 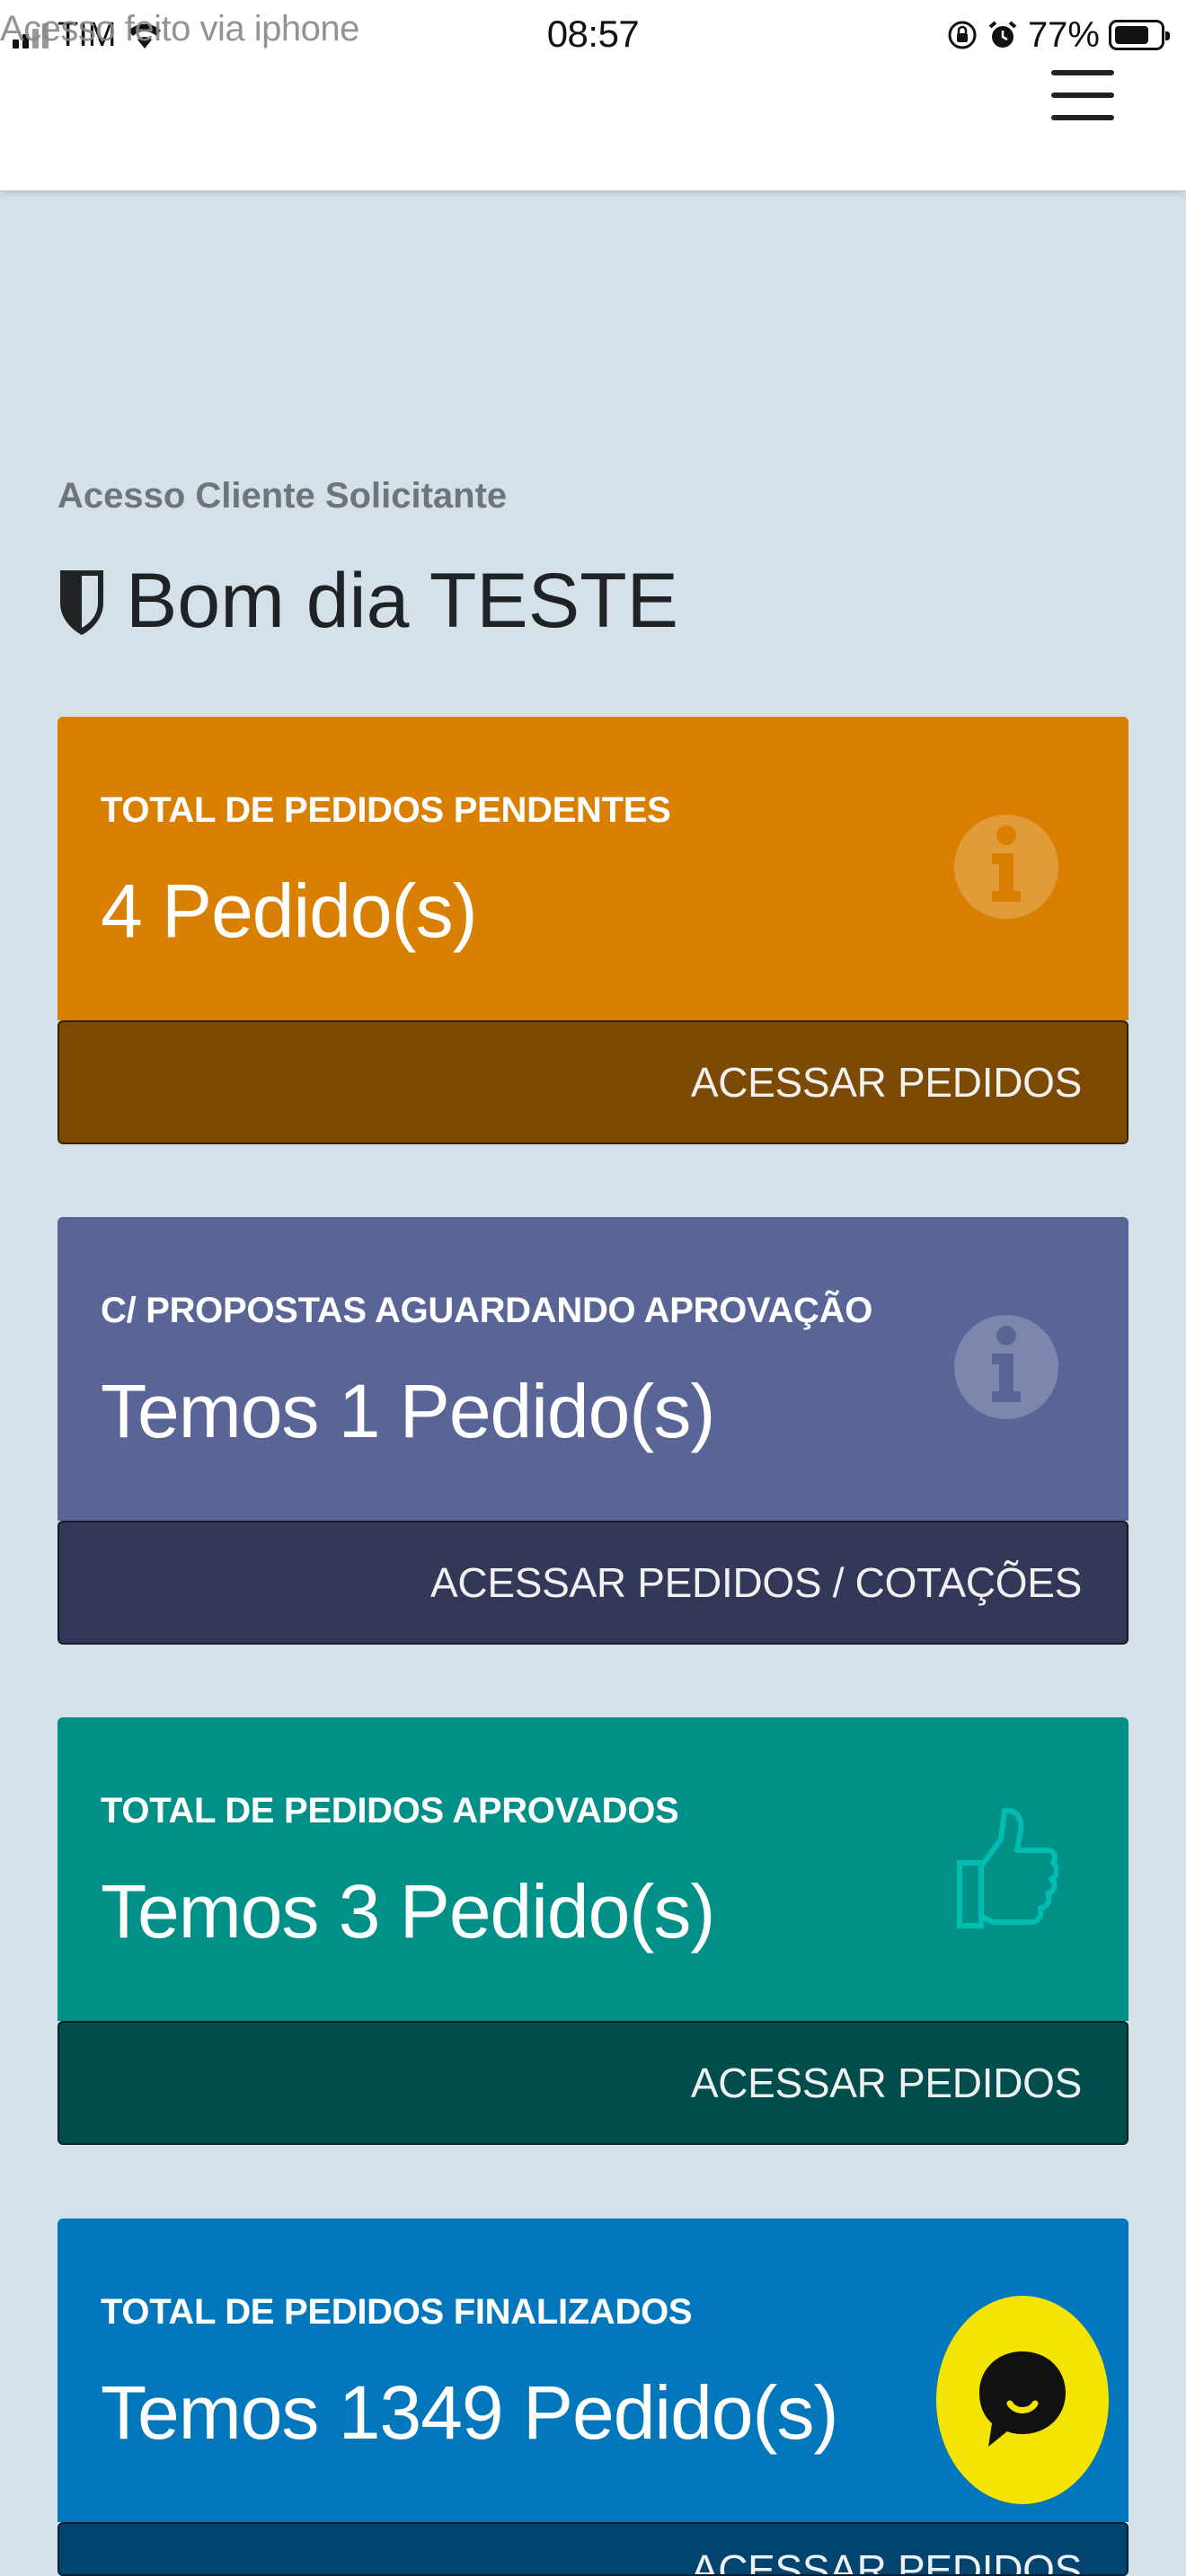 What do you see at coordinates (756, 1582) in the screenshot?
I see `button-label: ACESSAR PEDIDOS / COTAÇÕES` at bounding box center [756, 1582].